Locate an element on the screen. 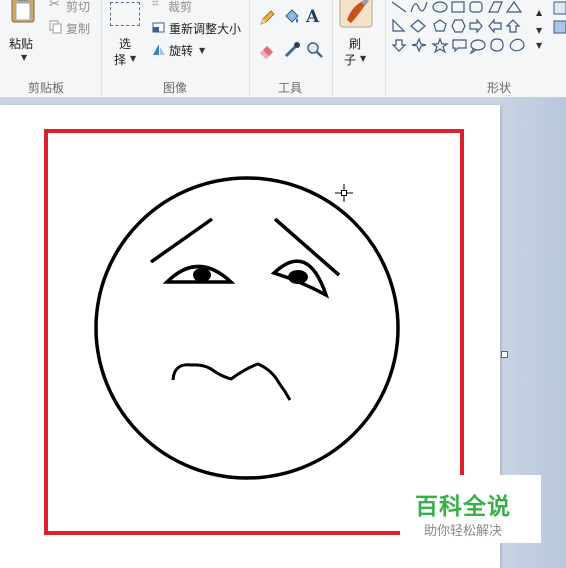 The height and width of the screenshot is (568, 566). copy-label: 复制 is located at coordinates (78, 29).